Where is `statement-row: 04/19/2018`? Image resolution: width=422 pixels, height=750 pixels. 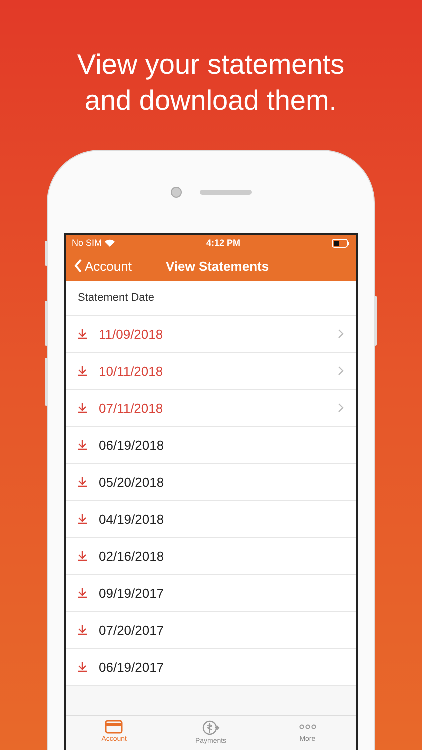 statement-row: 04/19/2018 is located at coordinates (211, 519).